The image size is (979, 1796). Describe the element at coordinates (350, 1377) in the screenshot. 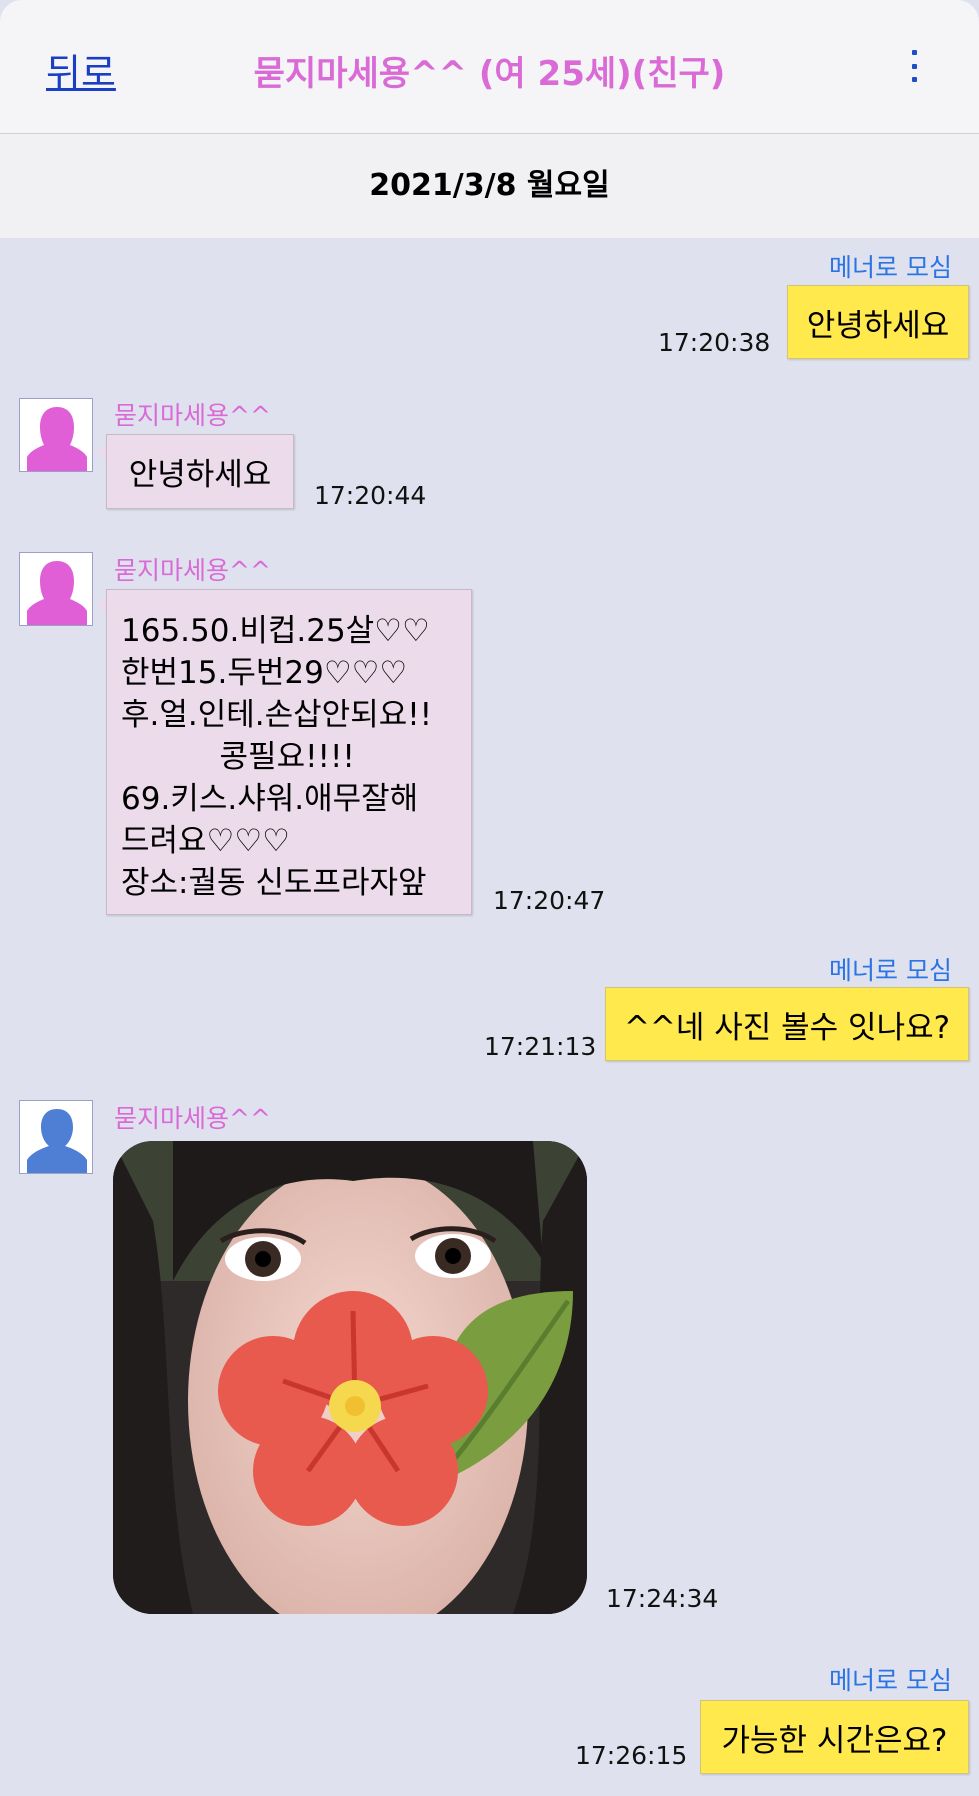

I see `shared-photo` at that location.